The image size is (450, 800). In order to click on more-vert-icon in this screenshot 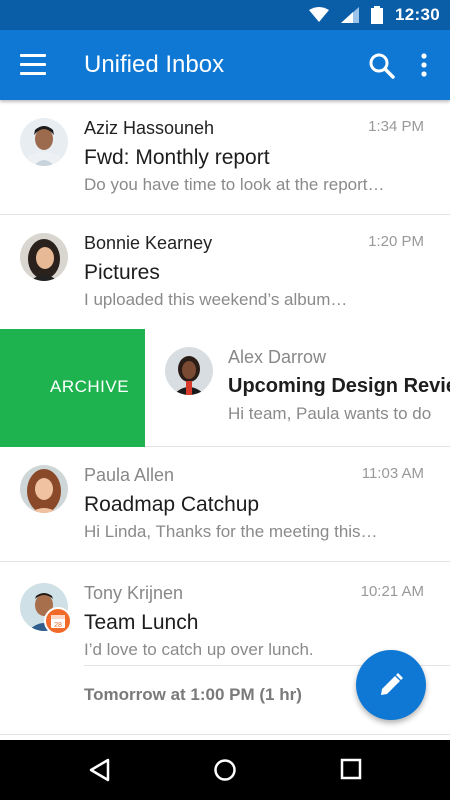, I will do `click(424, 65)`.